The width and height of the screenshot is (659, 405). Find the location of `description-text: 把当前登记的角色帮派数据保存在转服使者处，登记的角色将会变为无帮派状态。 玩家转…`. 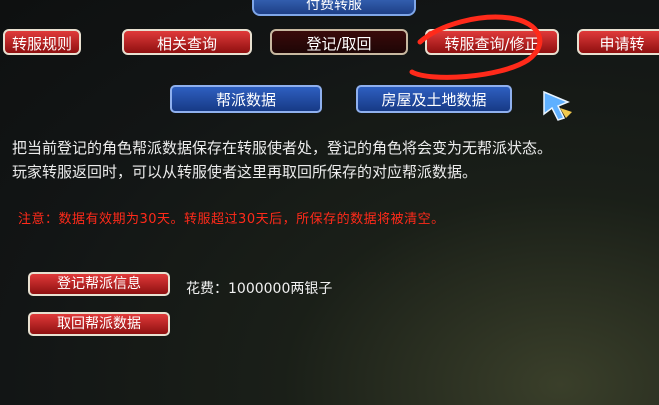

description-text: 把当前登记的角色帮派数据保存在转服使者处，登记的角色将会变为无帮派状态。 玩家转… is located at coordinates (332, 160).